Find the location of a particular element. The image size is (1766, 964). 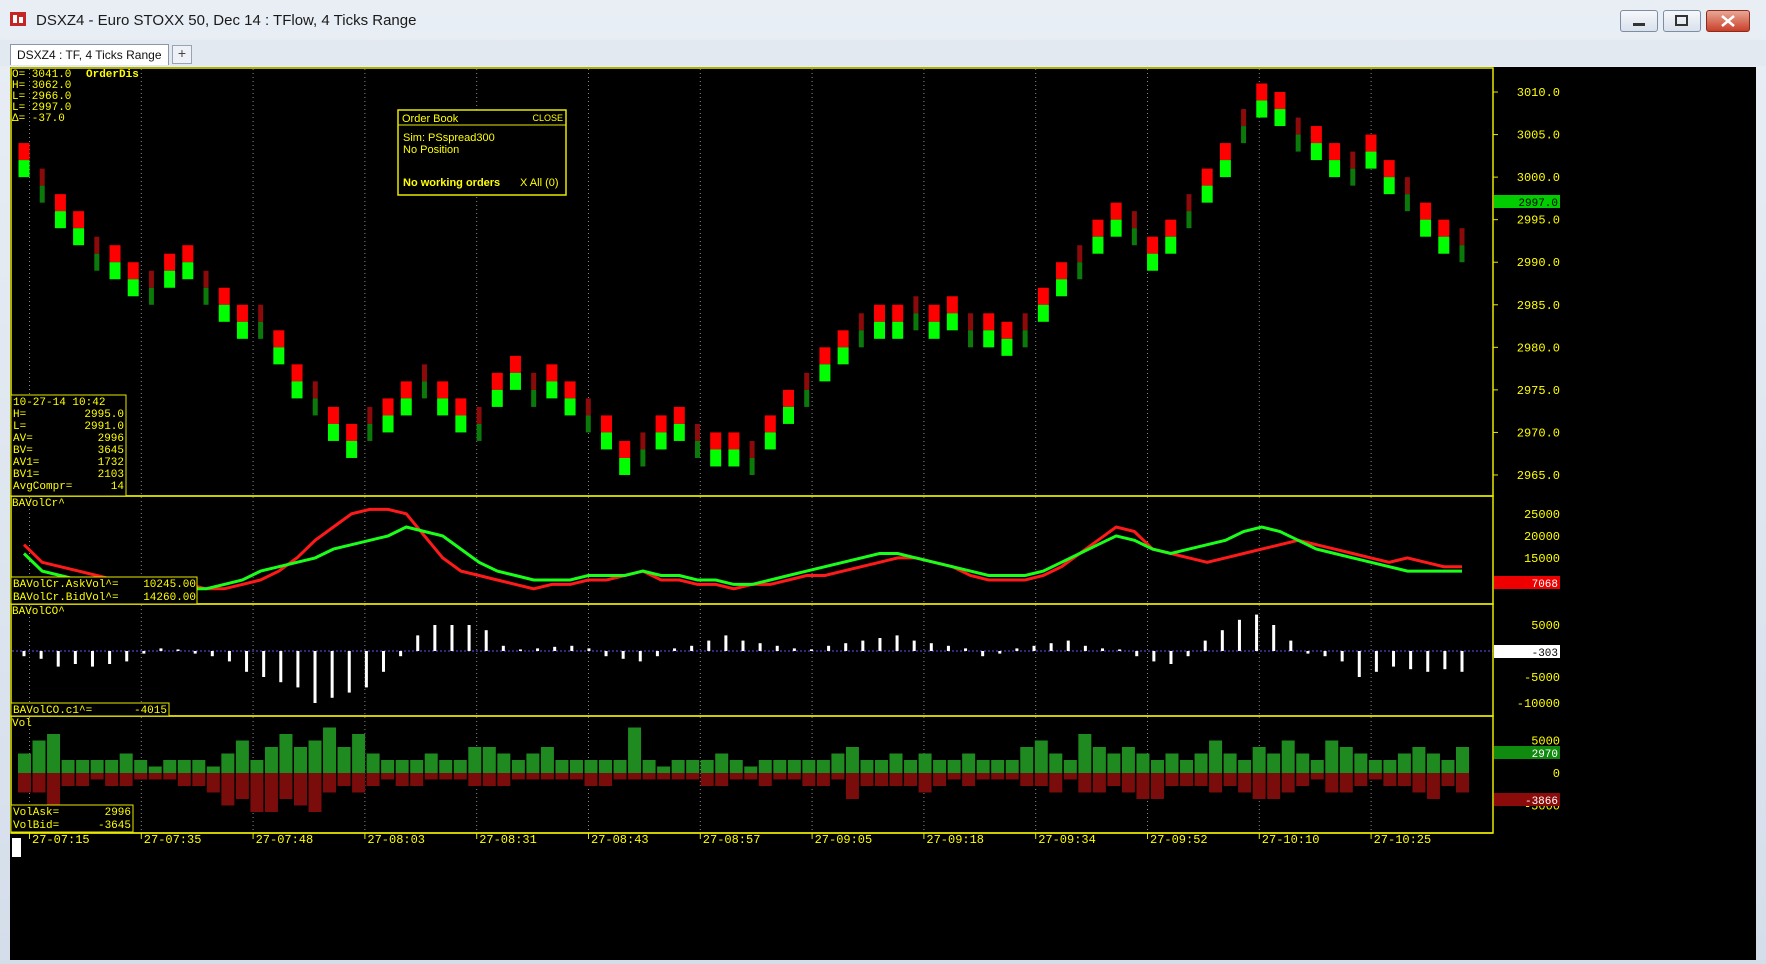

volume-bid-marker-value: -3866 is located at coordinates (1541, 802).